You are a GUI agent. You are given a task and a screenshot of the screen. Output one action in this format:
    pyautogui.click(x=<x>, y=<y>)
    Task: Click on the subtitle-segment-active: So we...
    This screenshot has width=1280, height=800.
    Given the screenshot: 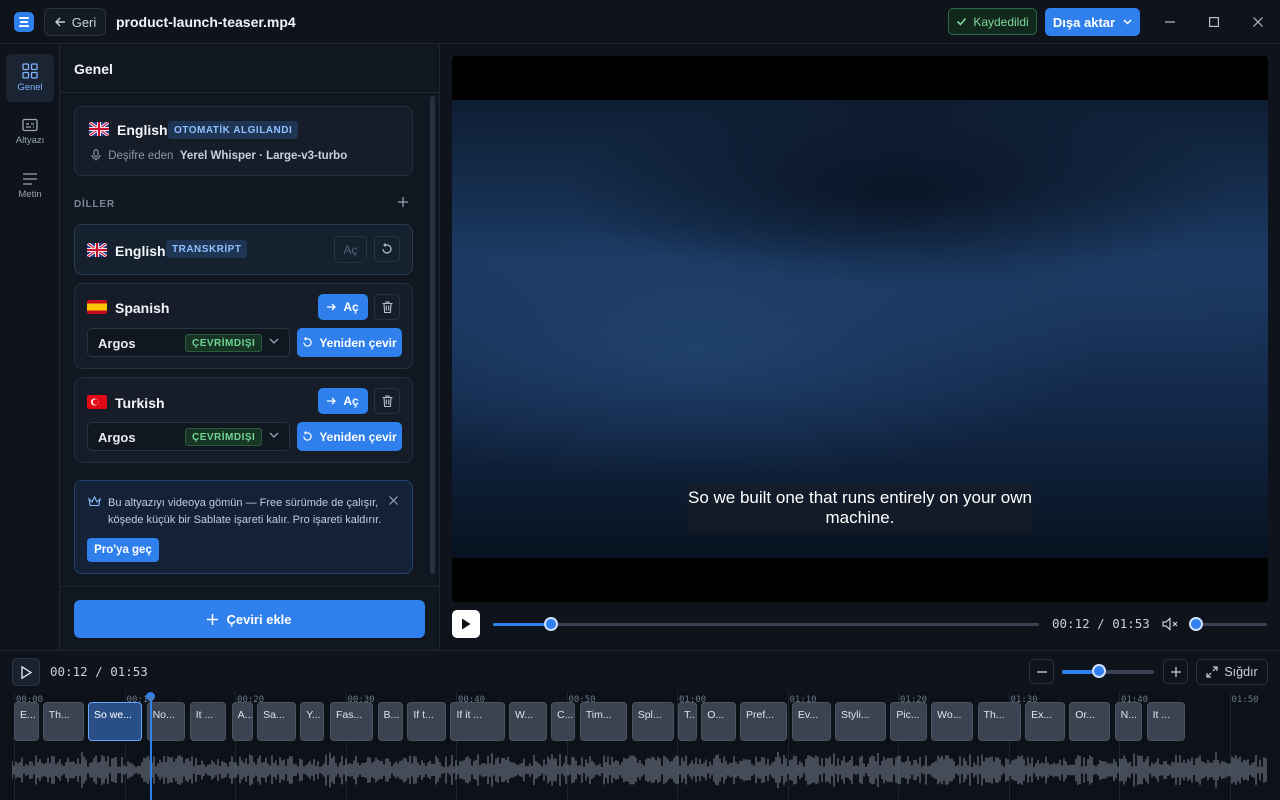 What is the action you would take?
    pyautogui.click(x=115, y=721)
    